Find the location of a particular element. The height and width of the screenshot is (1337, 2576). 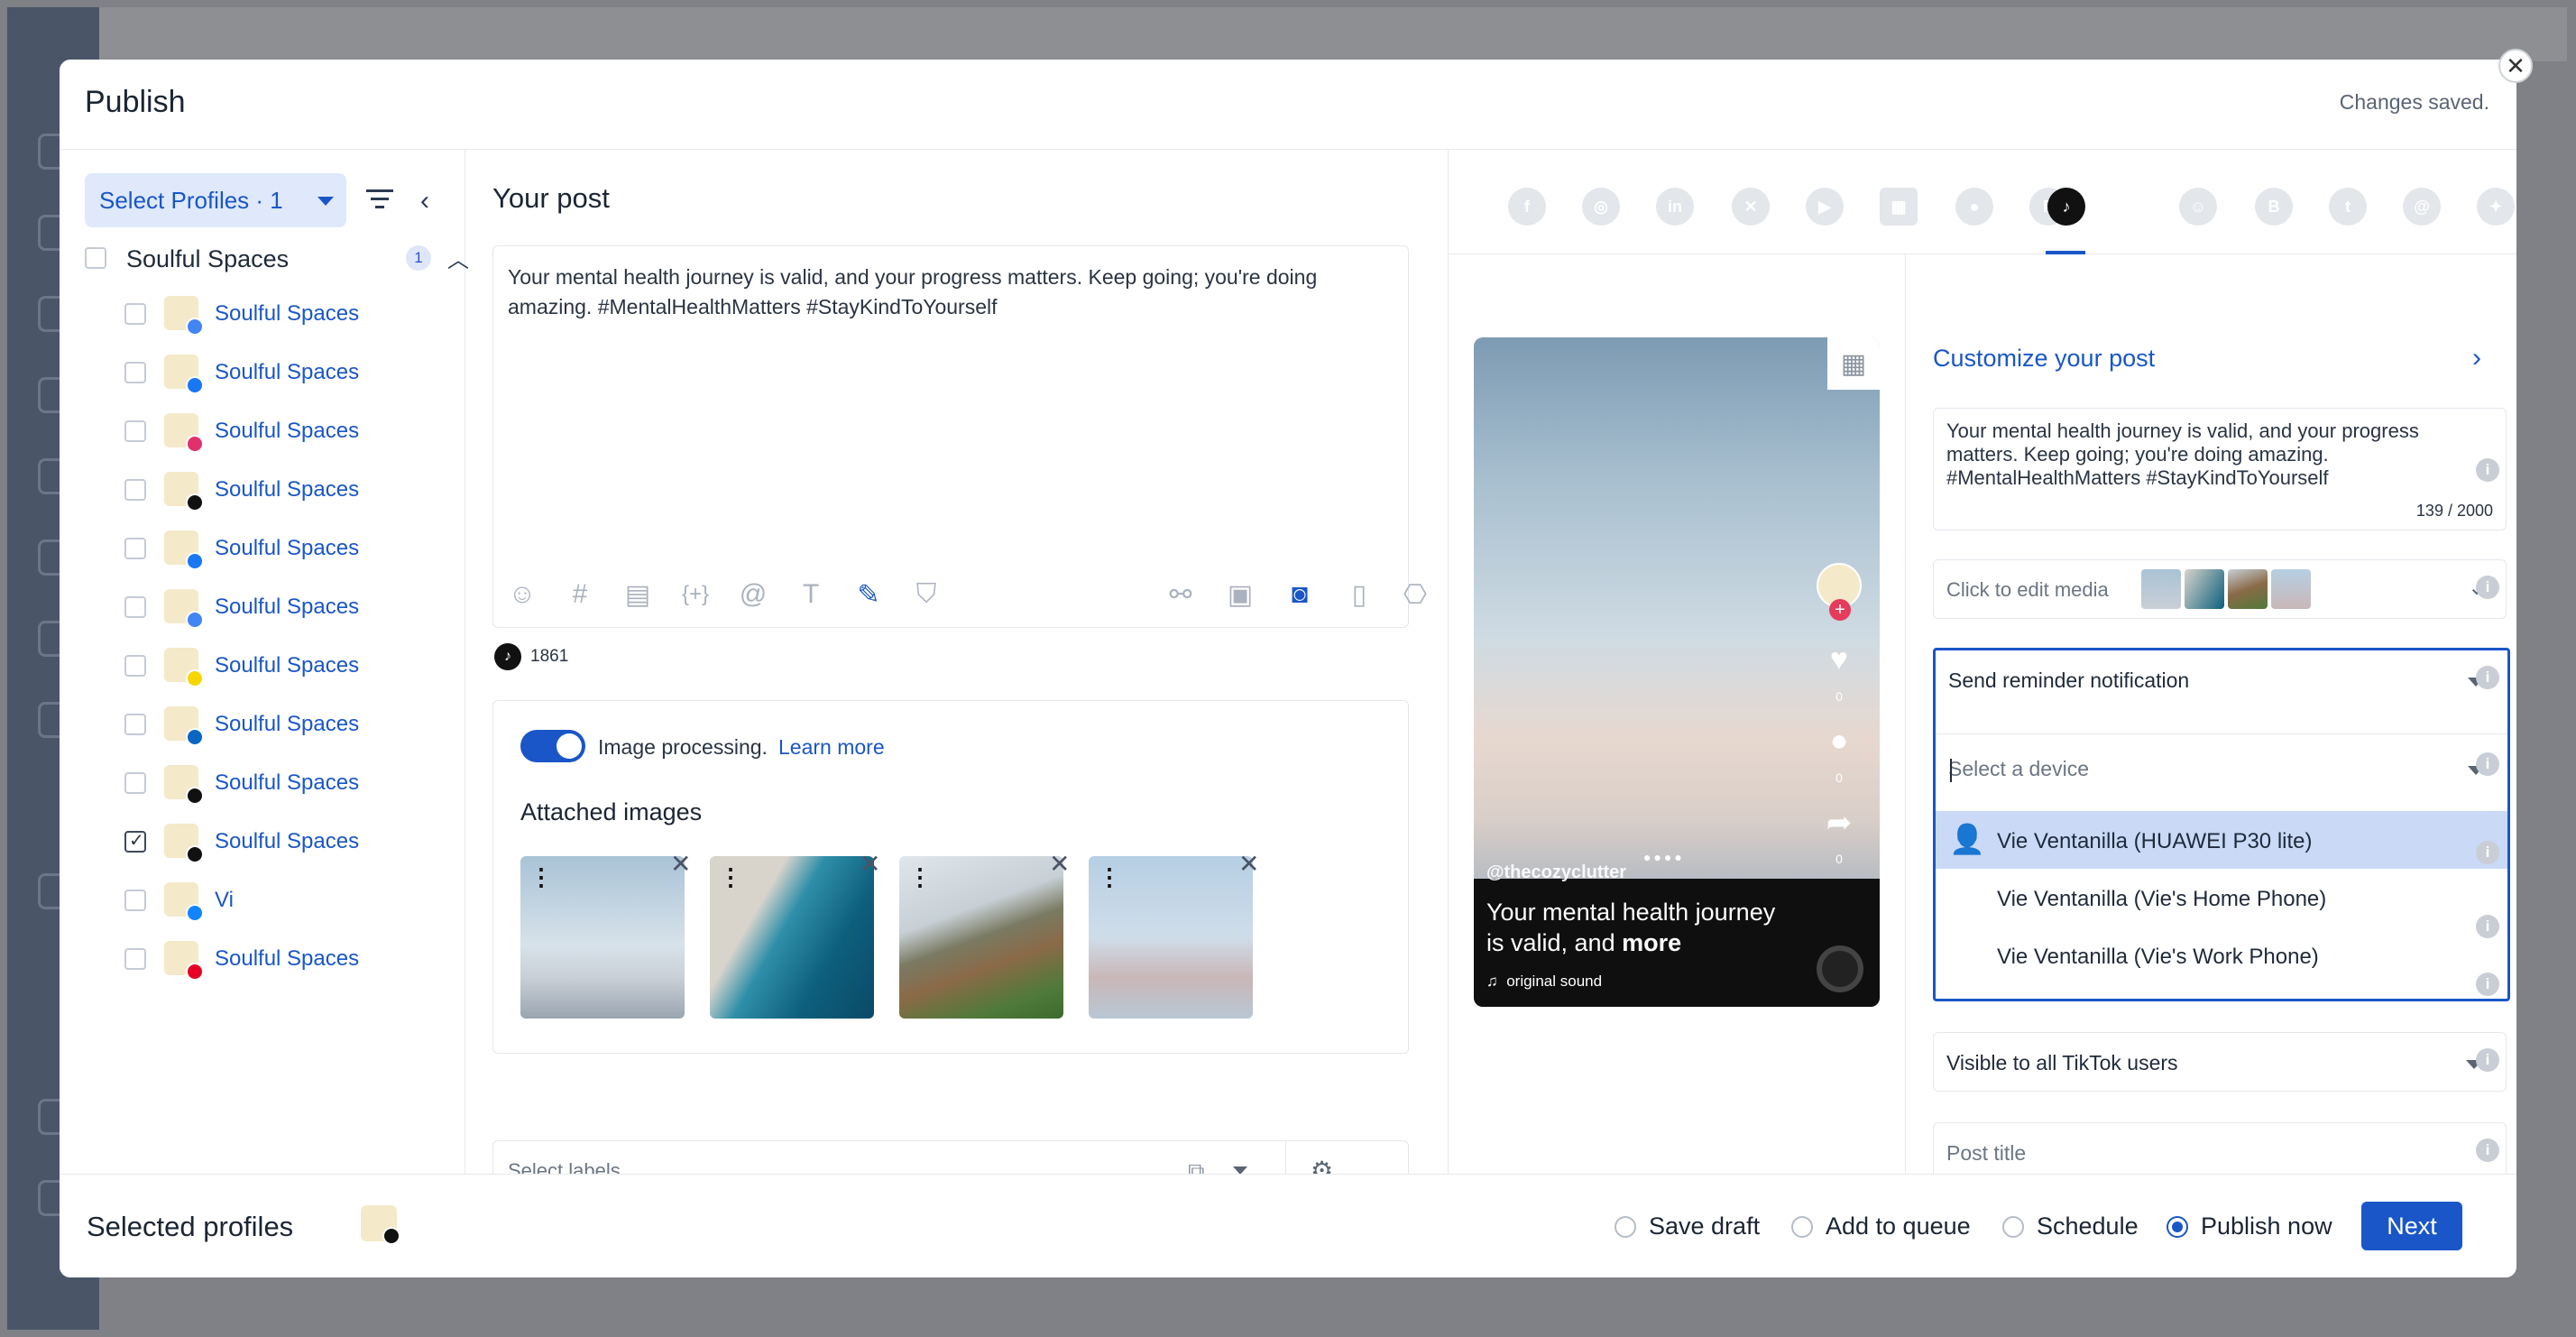

snippet-icon: ▤ is located at coordinates (638, 595).